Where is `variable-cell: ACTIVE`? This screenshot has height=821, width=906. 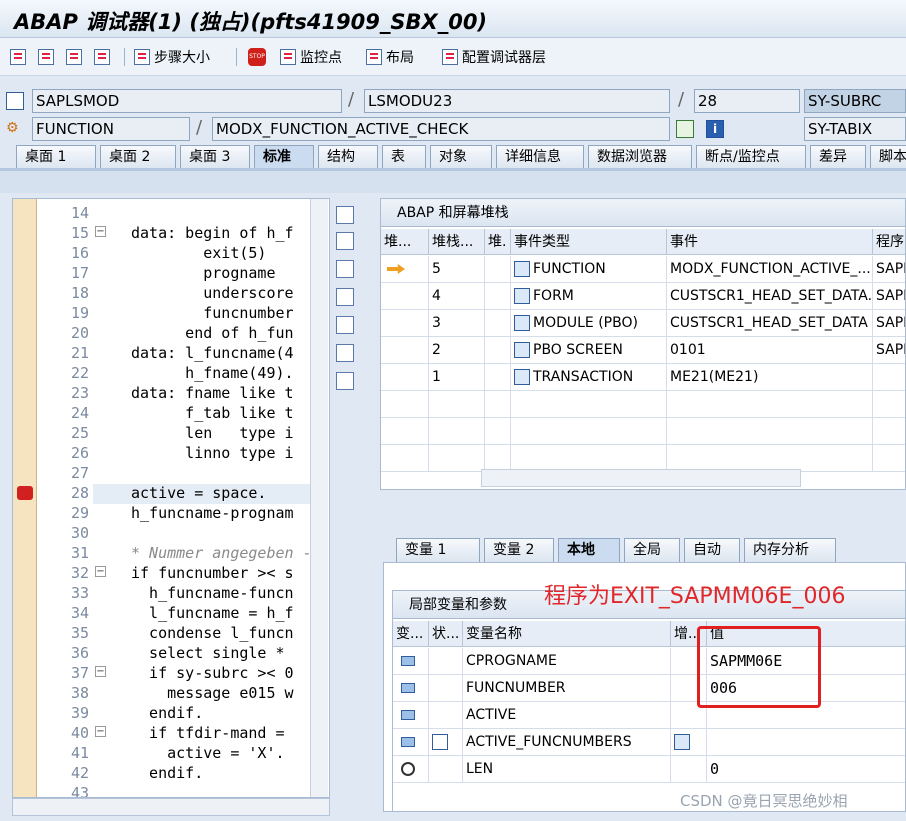 variable-cell: ACTIVE is located at coordinates (567, 715).